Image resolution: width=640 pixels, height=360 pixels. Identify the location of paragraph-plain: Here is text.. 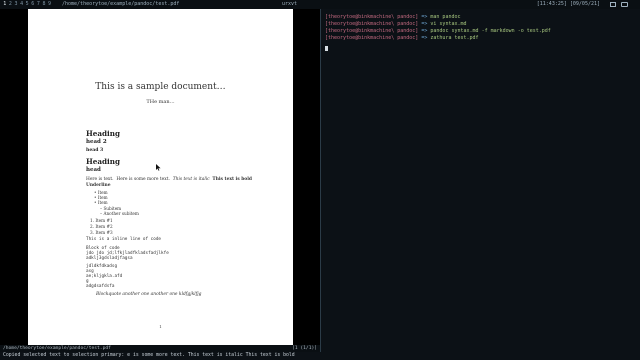
(100, 179).